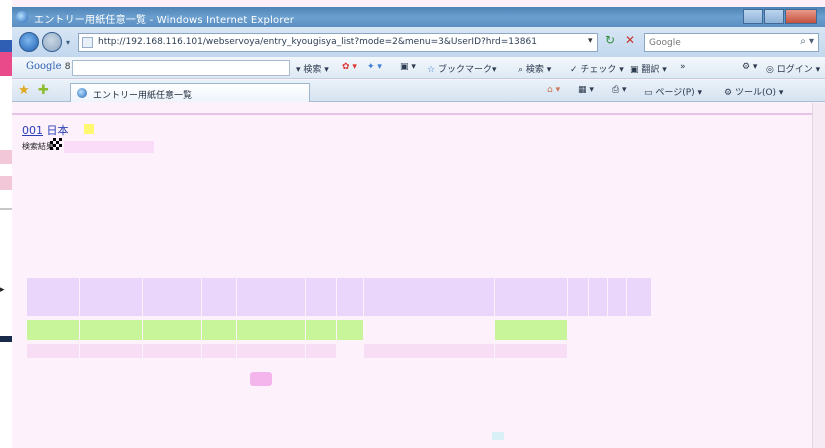  What do you see at coordinates (29, 42) in the screenshot?
I see `back-button` at bounding box center [29, 42].